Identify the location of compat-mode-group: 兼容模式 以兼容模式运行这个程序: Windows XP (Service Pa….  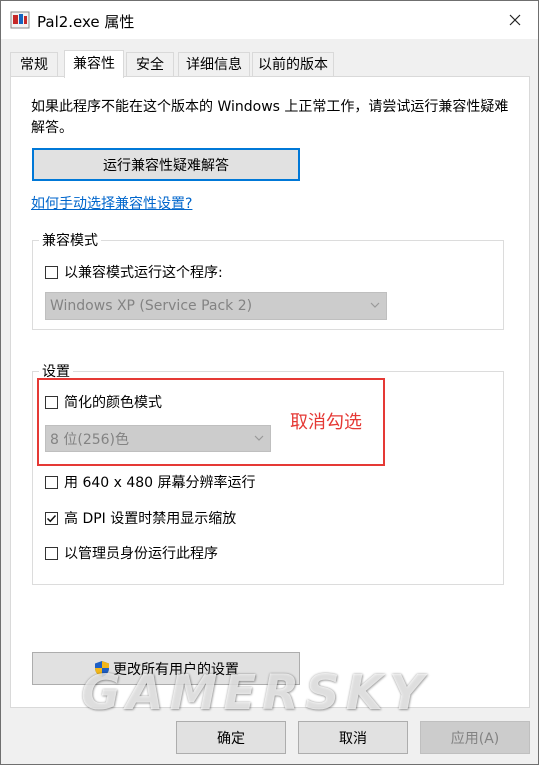
(268, 280).